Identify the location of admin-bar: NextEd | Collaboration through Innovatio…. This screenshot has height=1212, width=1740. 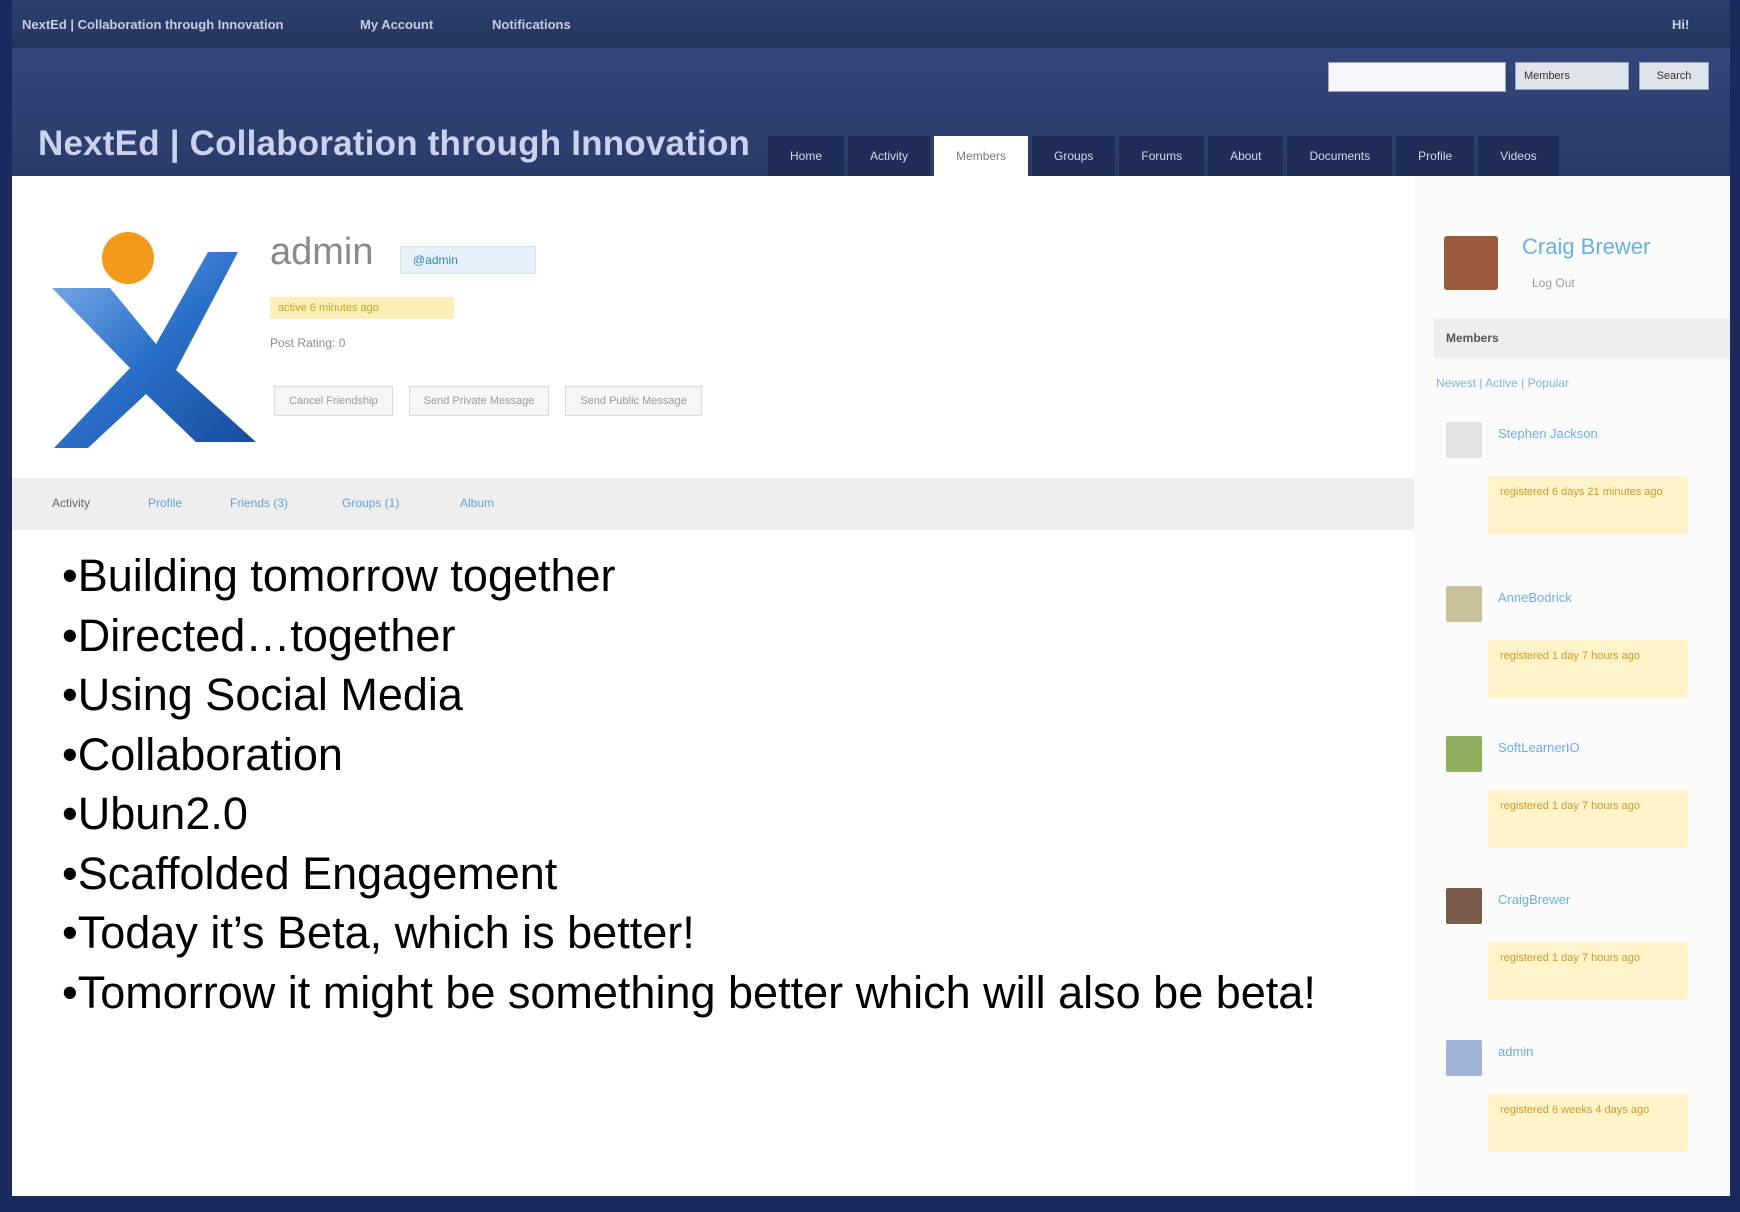
(871, 24).